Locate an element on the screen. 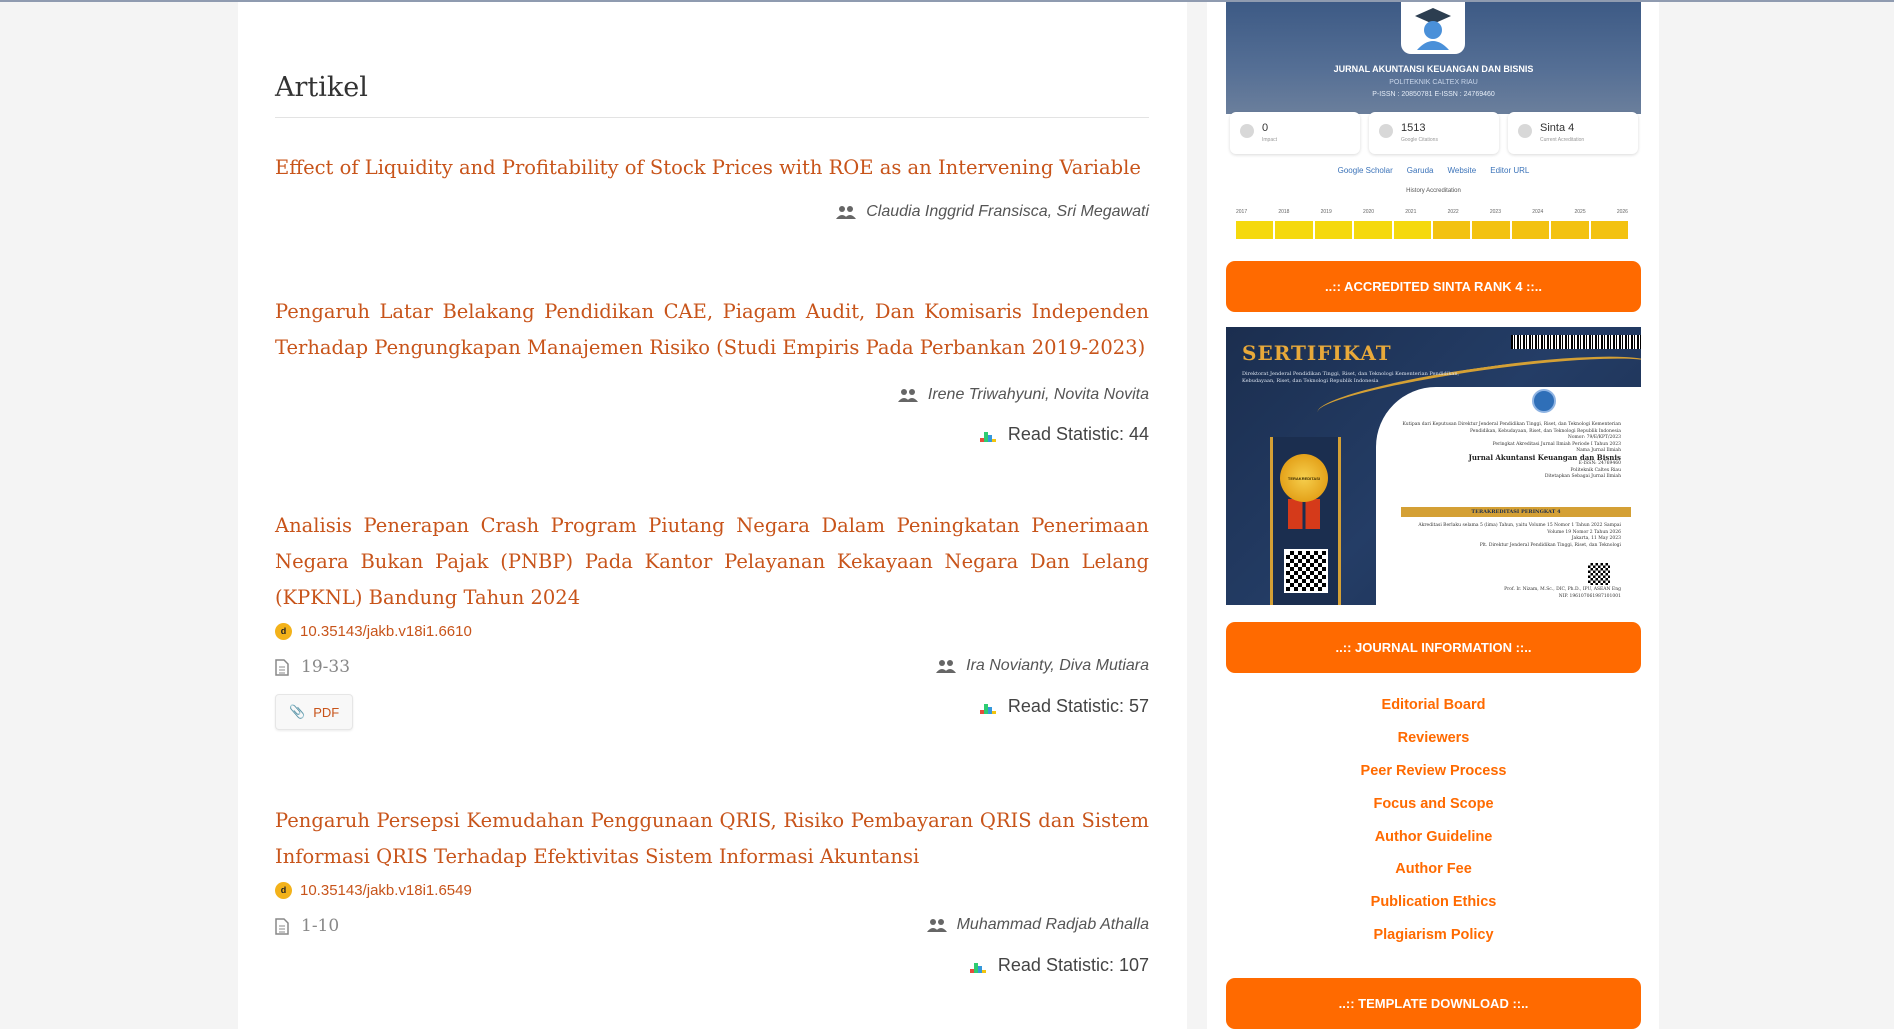 The height and width of the screenshot is (1029, 1894). year-label: 2026 is located at coordinates (1622, 212).